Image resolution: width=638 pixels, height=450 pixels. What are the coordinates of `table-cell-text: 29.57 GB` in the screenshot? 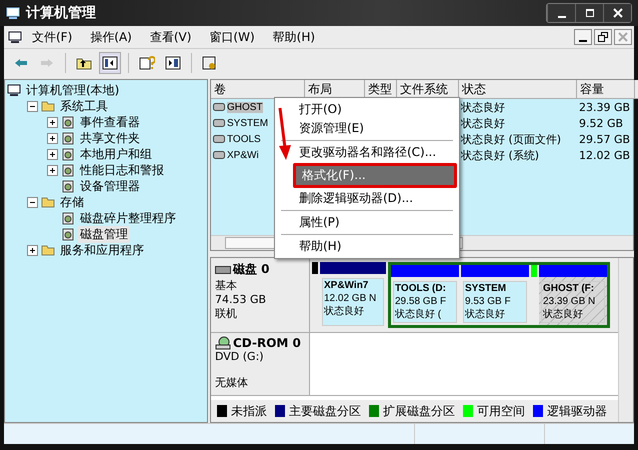 It's located at (605, 139).